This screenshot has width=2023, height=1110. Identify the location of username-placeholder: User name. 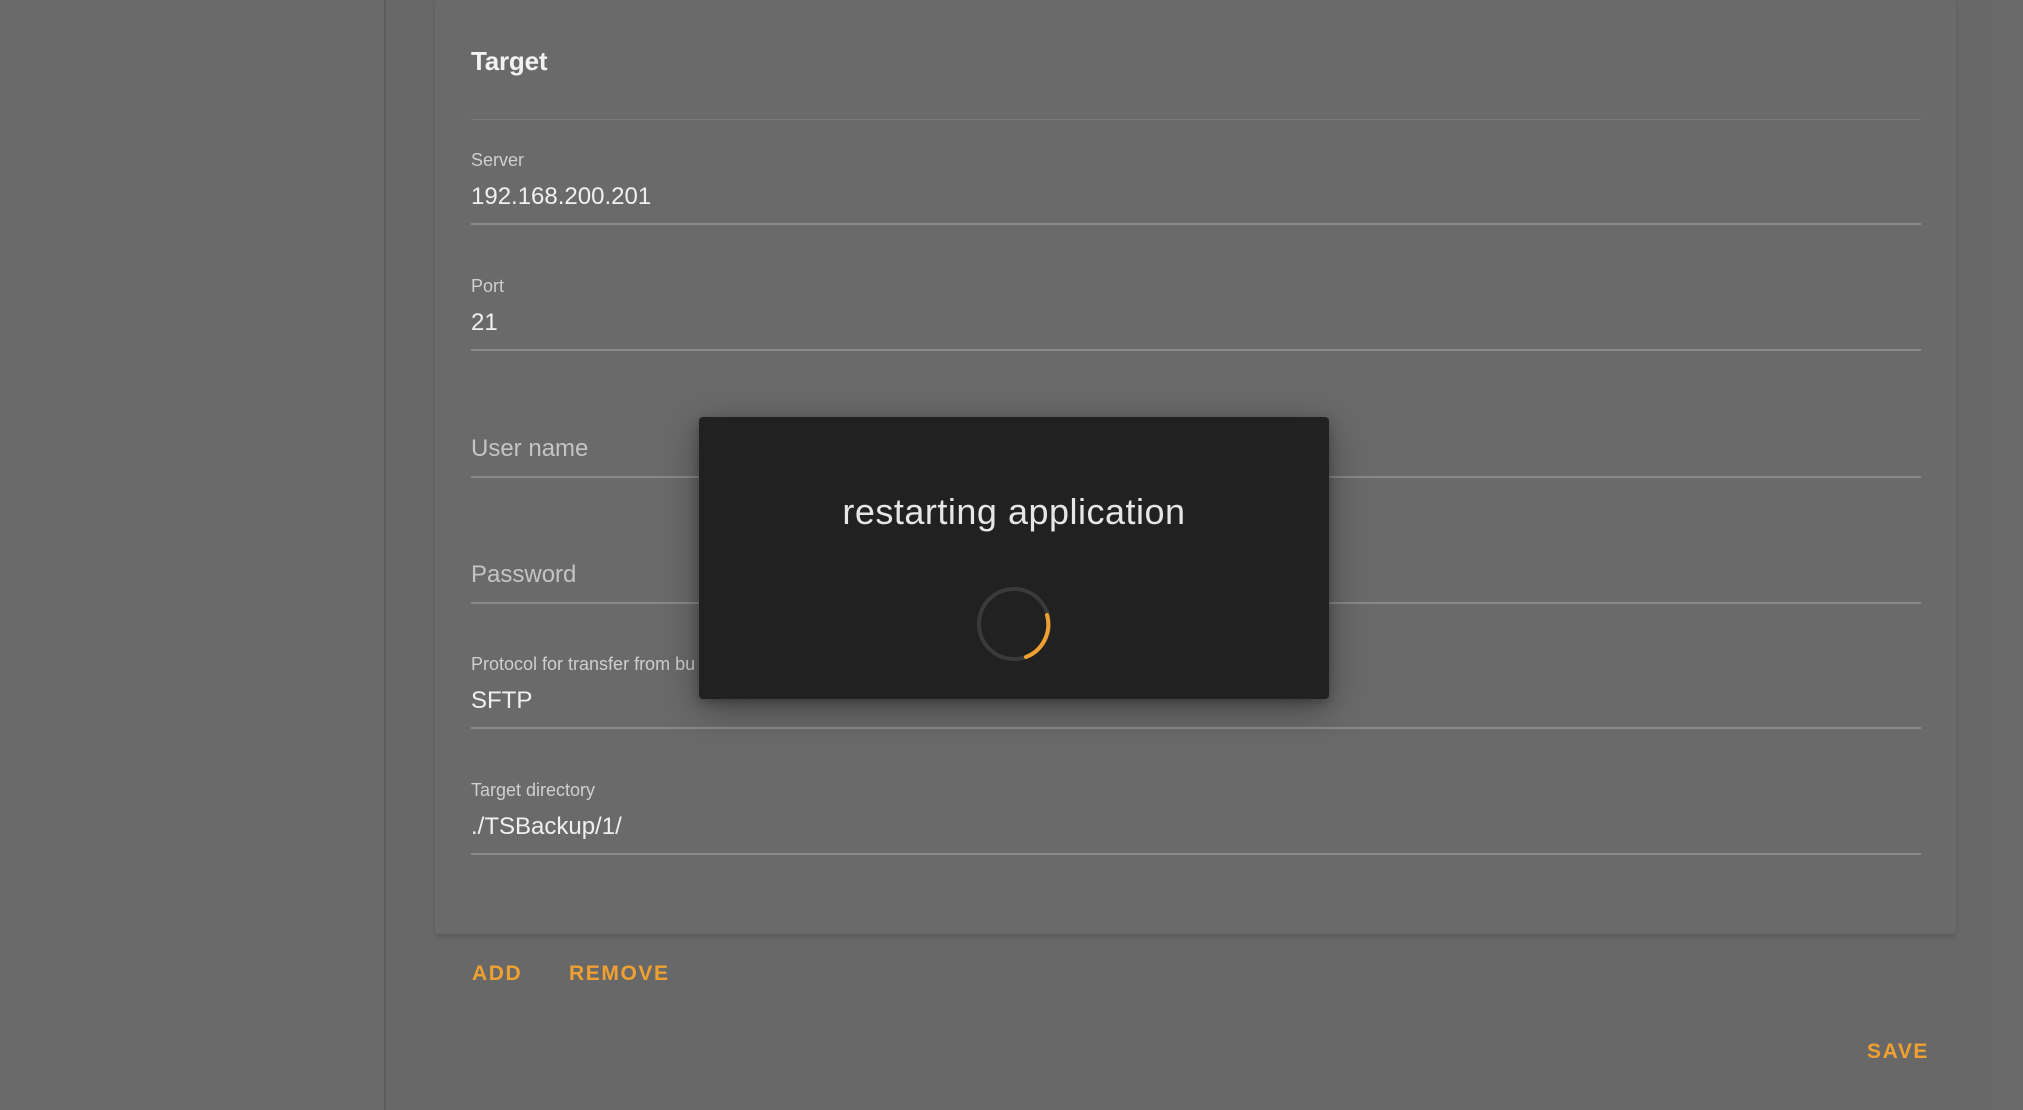
(530, 448).